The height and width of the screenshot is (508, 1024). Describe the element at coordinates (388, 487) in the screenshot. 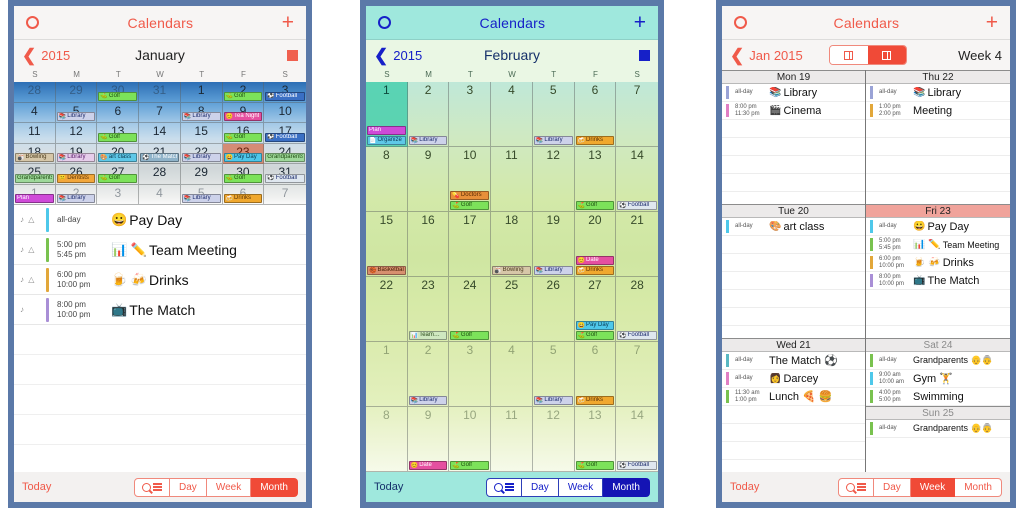

I see `today-button: Today` at that location.